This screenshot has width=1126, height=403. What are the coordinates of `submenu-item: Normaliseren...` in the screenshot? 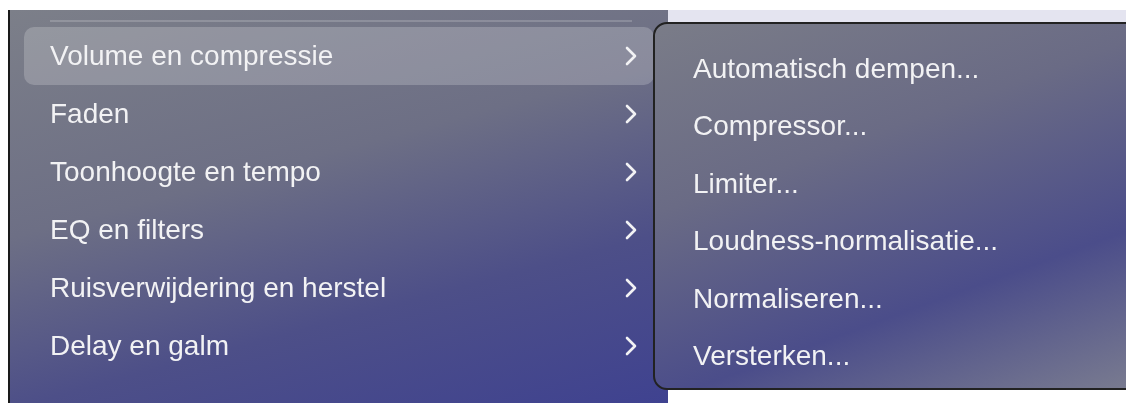 It's located at (909, 299).